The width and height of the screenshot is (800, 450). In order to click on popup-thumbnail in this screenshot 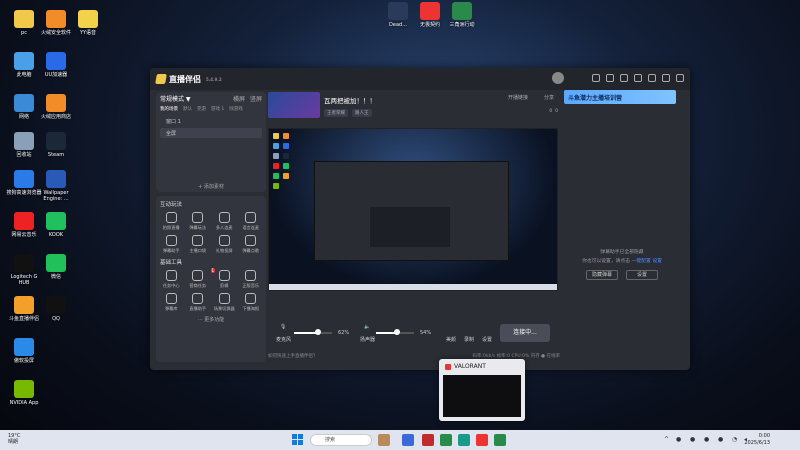, I will do `click(482, 396)`.